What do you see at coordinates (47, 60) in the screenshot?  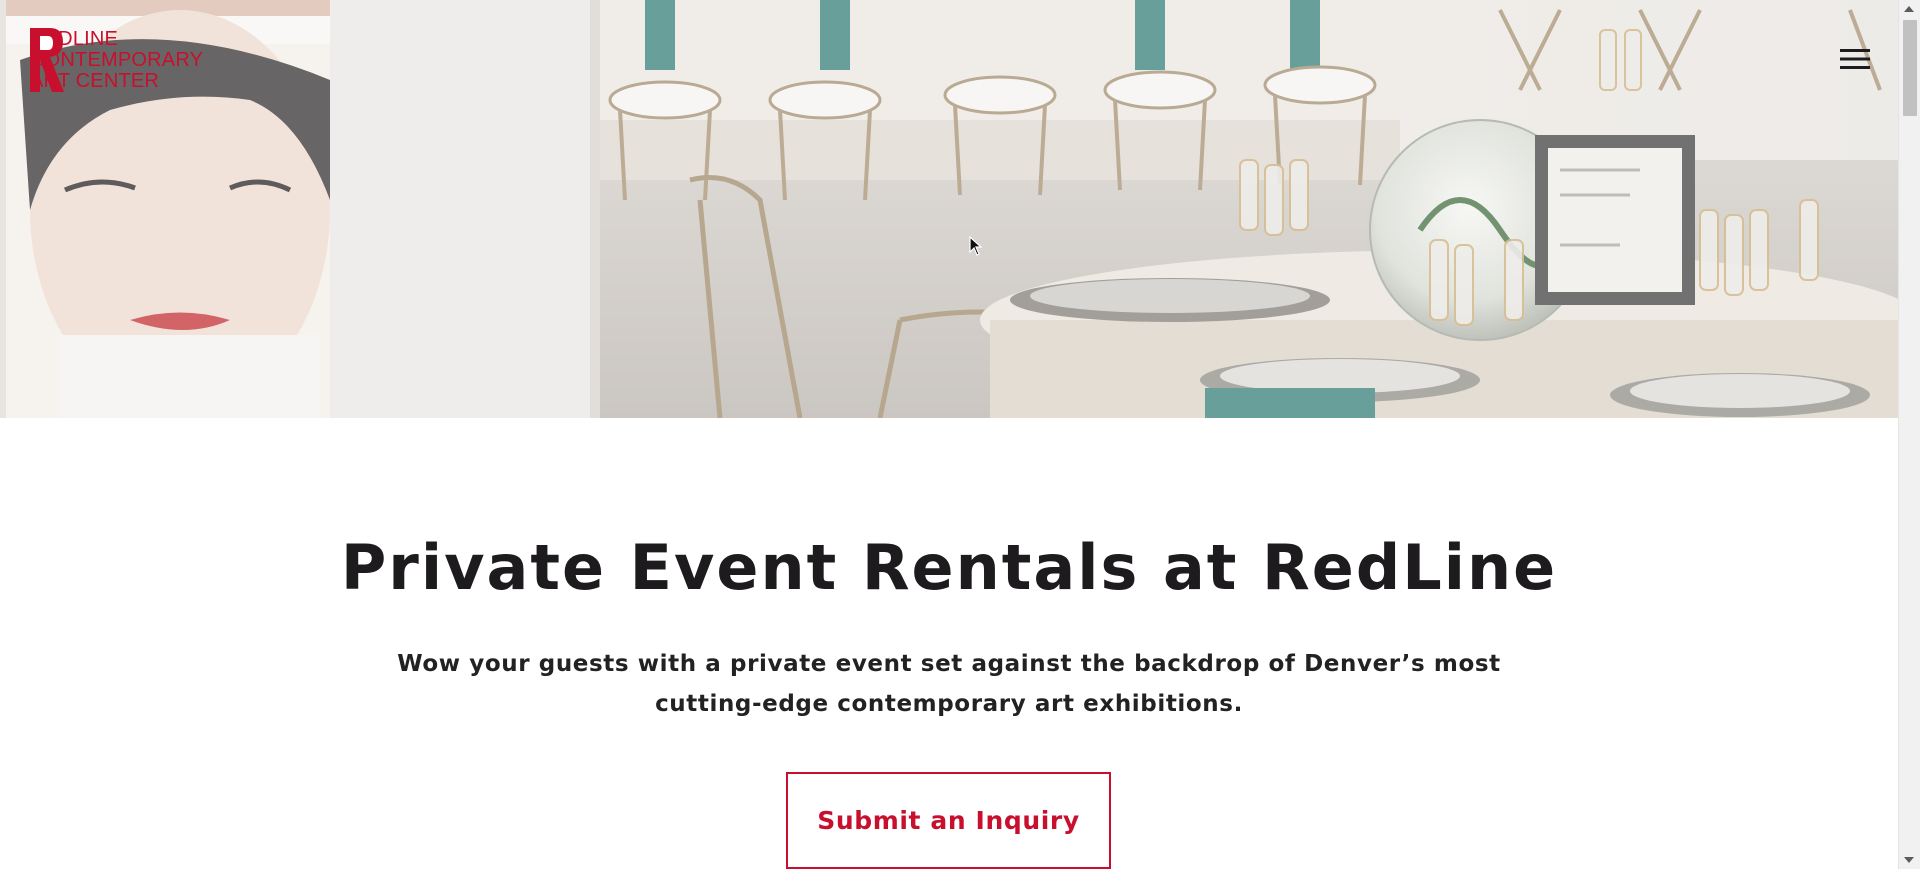 I see `redline-logo-icon` at bounding box center [47, 60].